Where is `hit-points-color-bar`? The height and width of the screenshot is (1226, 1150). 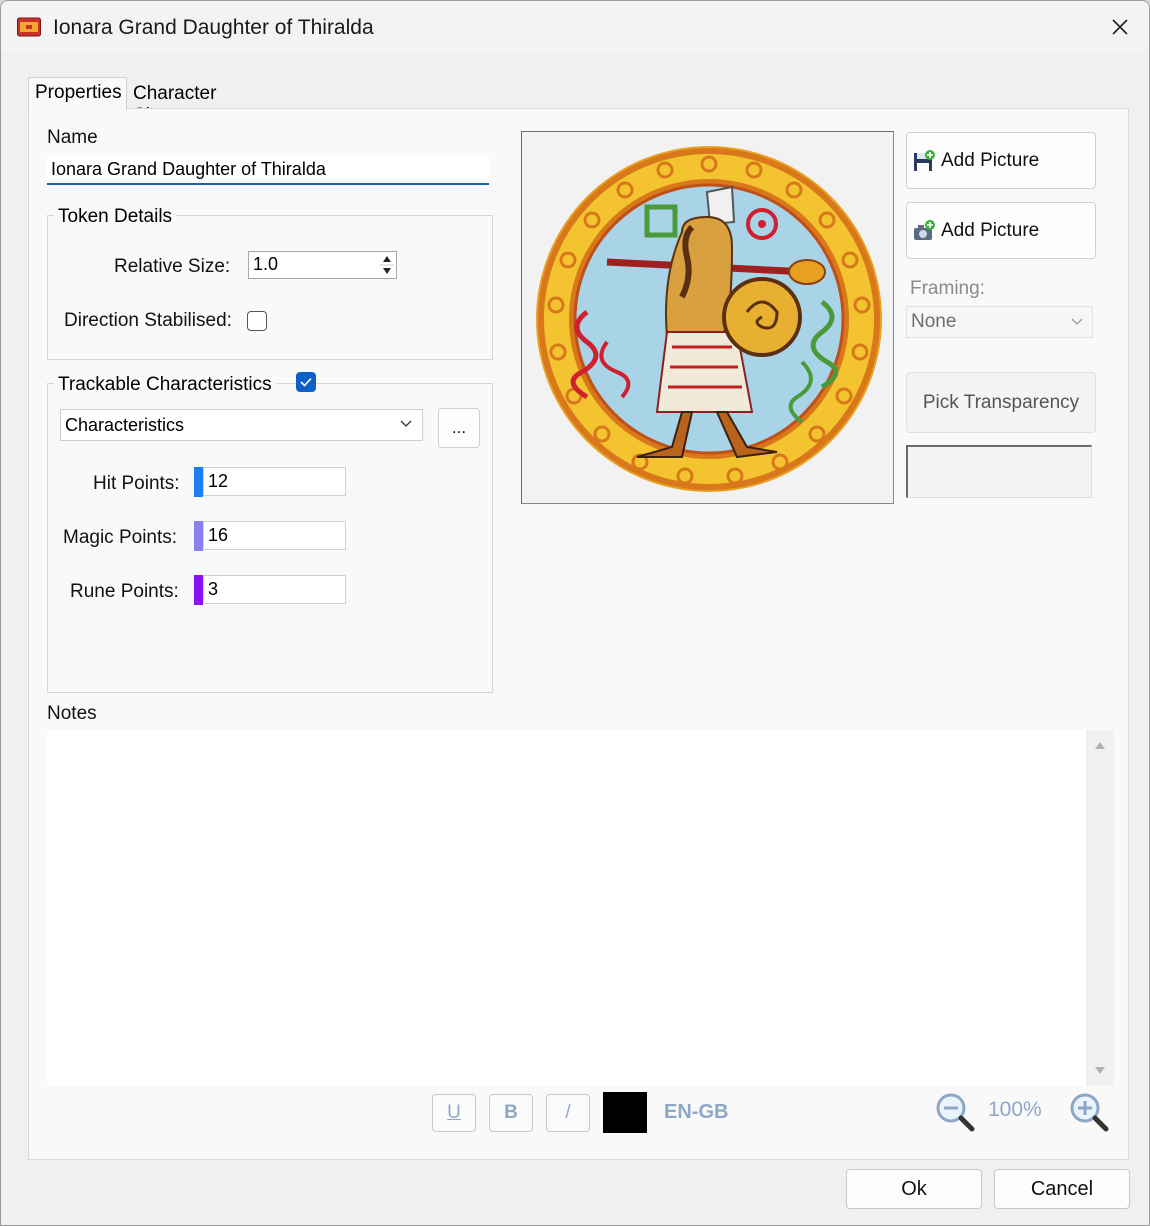
hit-points-color-bar is located at coordinates (198, 482).